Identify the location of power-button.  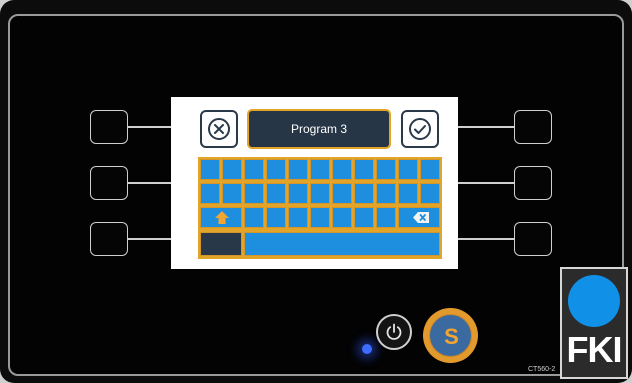
(394, 332).